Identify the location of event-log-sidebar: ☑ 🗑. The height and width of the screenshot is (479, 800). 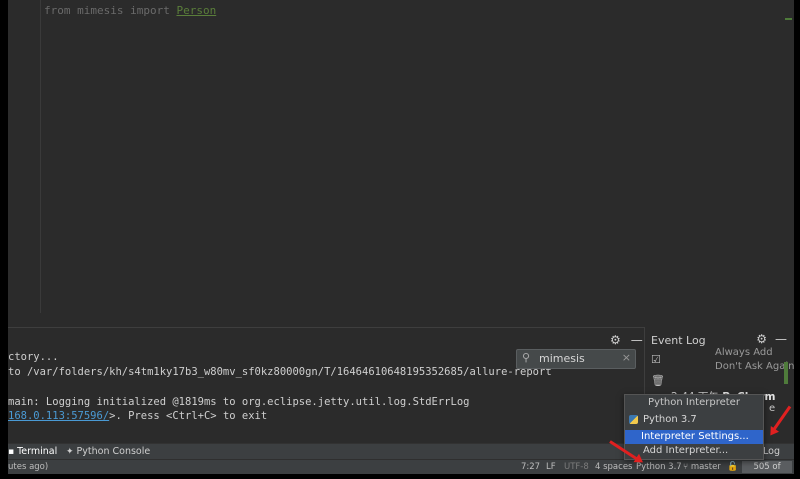
(658, 374).